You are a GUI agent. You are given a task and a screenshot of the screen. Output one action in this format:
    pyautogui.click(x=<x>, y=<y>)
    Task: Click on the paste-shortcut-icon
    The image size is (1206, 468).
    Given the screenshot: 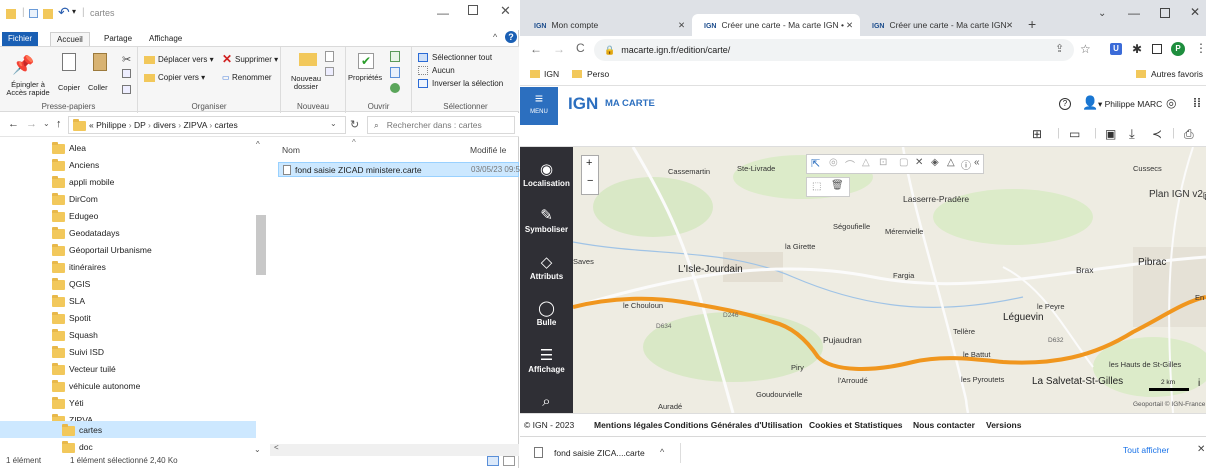 What is the action you would take?
    pyautogui.click(x=126, y=89)
    